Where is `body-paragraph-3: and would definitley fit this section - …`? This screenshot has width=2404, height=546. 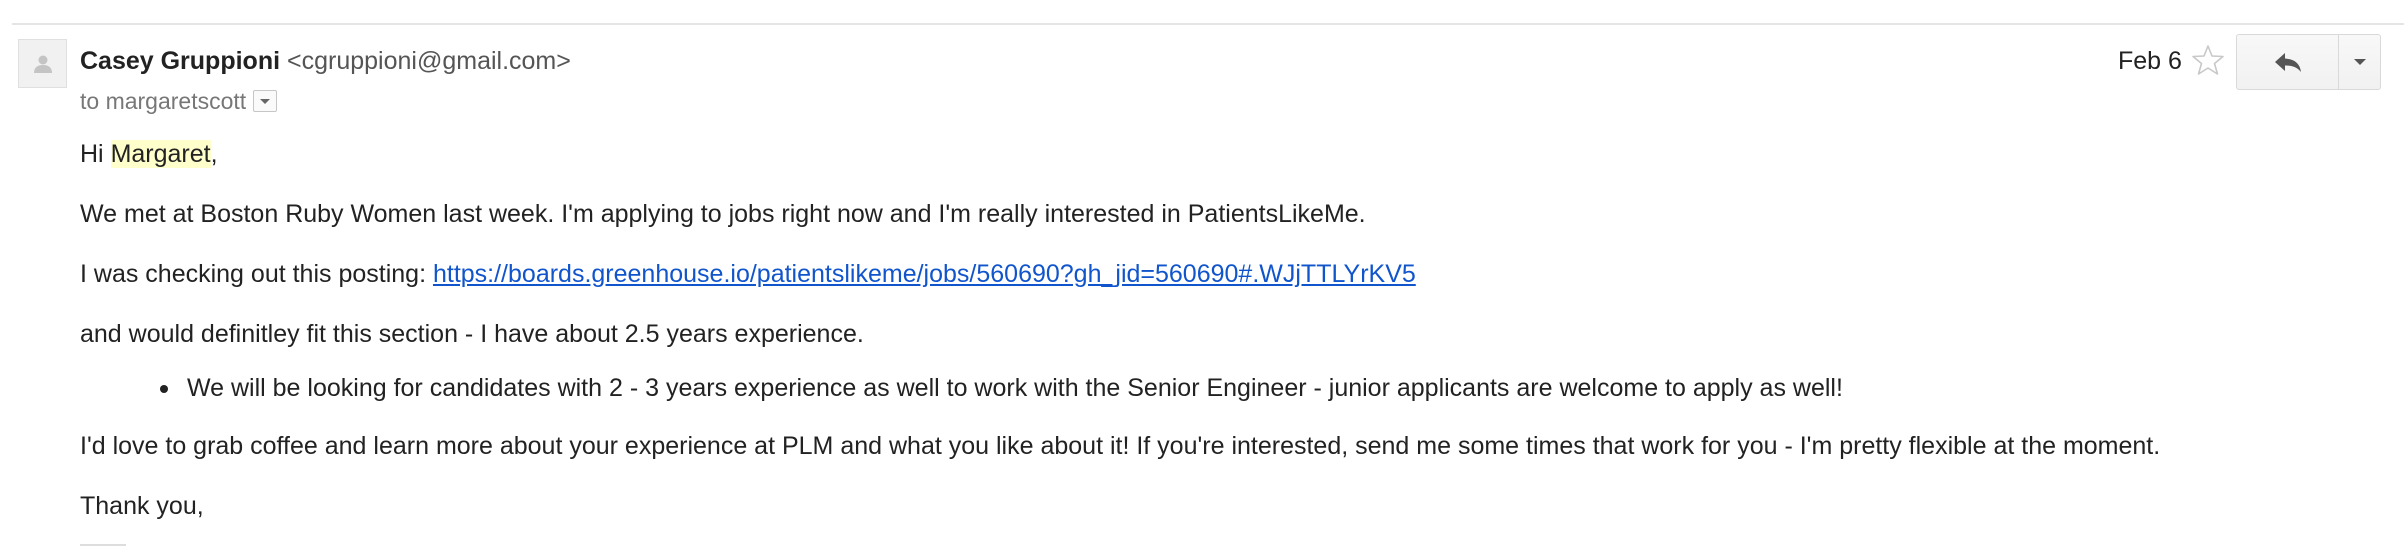
body-paragraph-3: and would definitley fit this section - … is located at coordinates (472, 334).